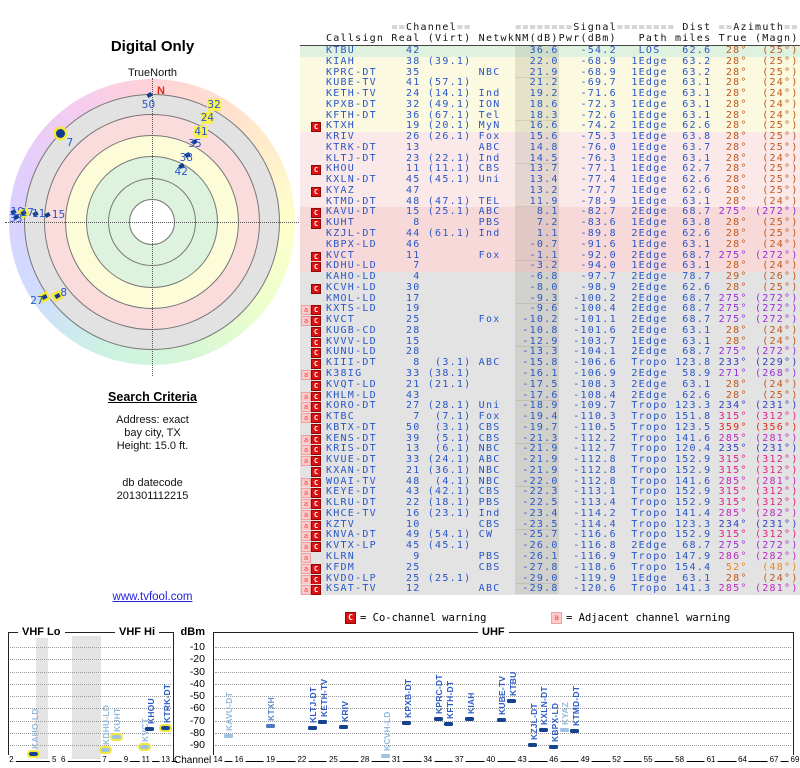 The width and height of the screenshot is (800, 768). What do you see at coordinates (106, 724) in the screenshot?
I see `bar-callsign-label: KDHU-LD` at bounding box center [106, 724].